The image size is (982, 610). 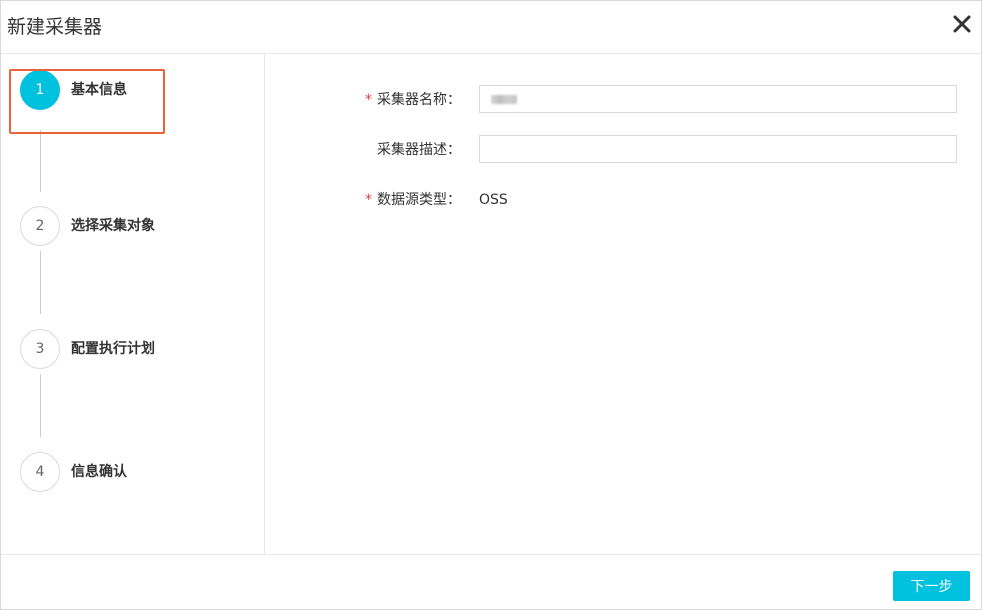 What do you see at coordinates (40, 472) in the screenshot?
I see `step-number-circle: 4` at bounding box center [40, 472].